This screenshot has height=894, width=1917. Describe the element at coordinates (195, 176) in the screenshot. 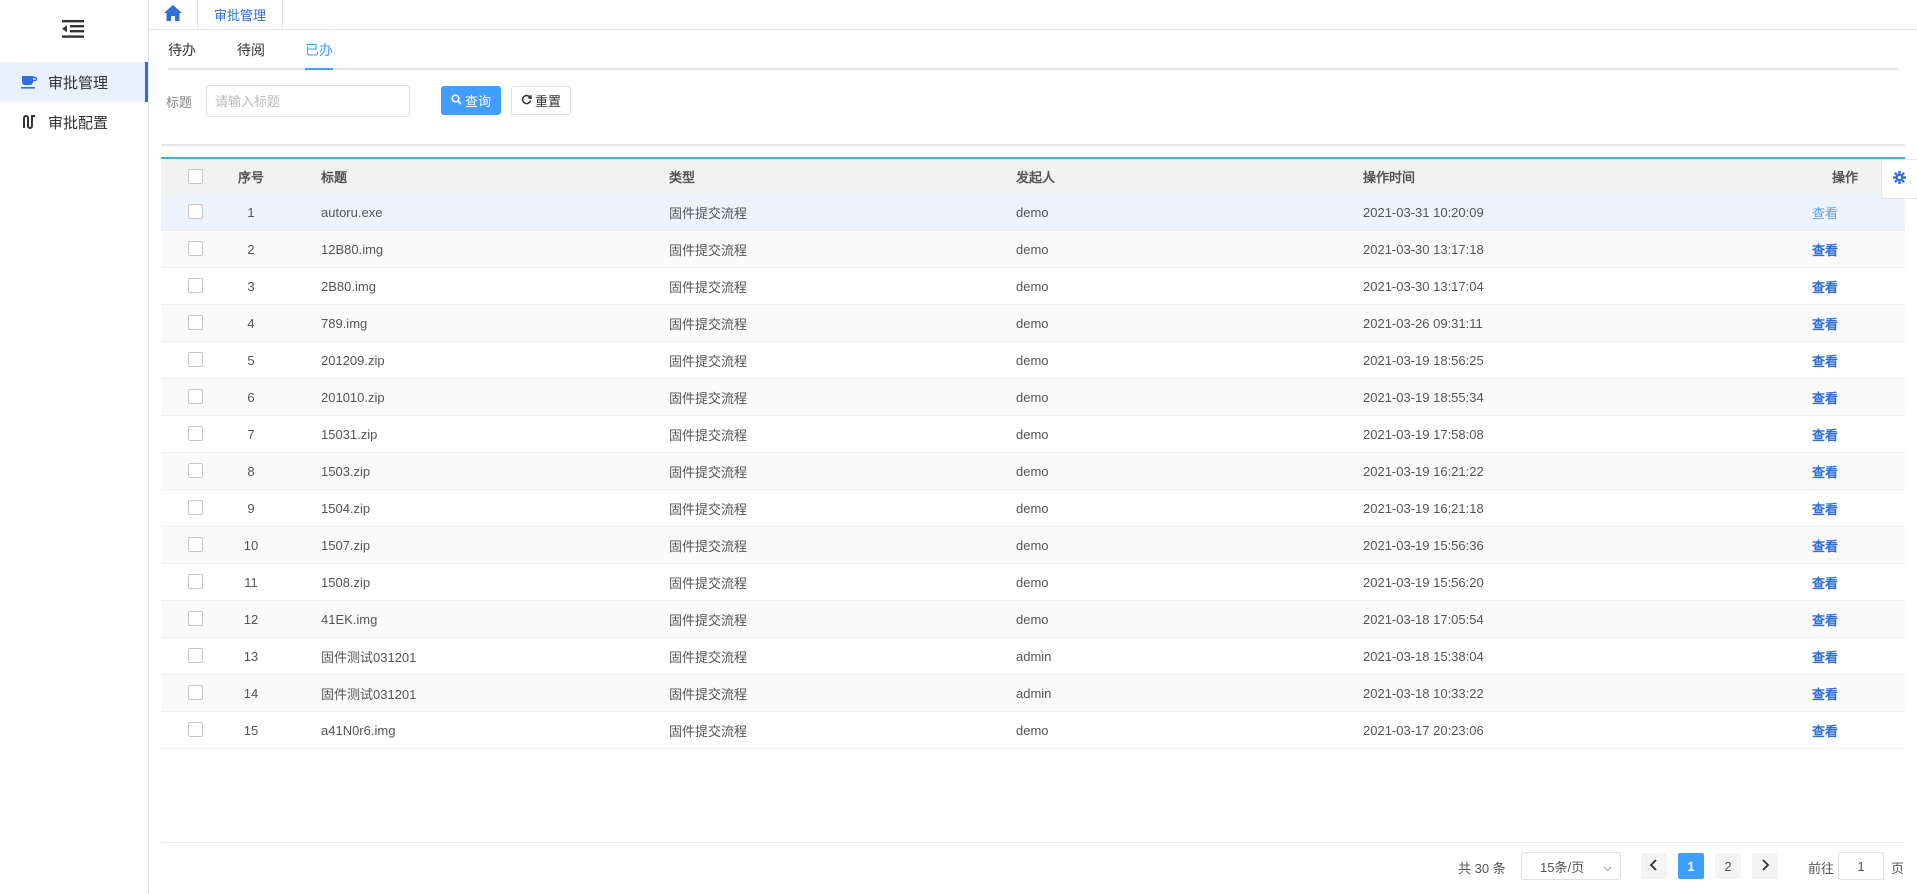

I see `select-all-checkbox` at that location.